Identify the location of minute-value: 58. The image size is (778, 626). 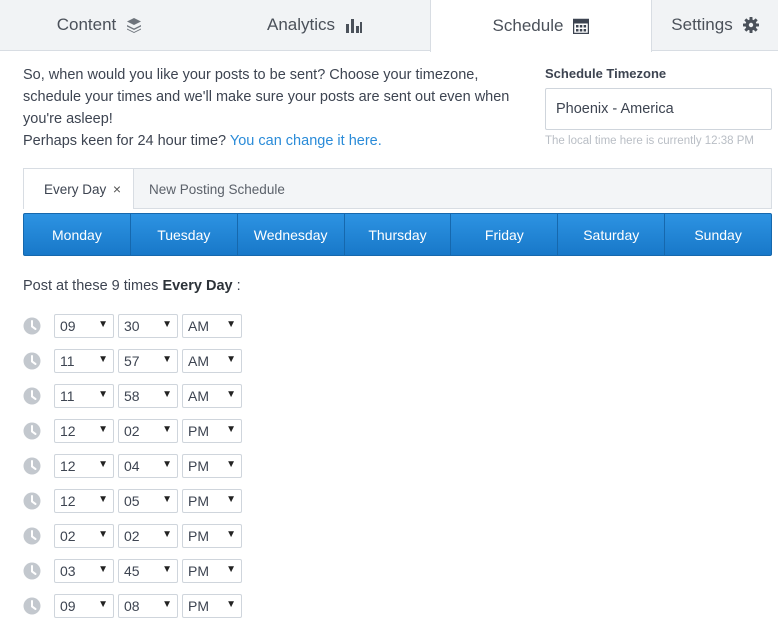
(132, 396).